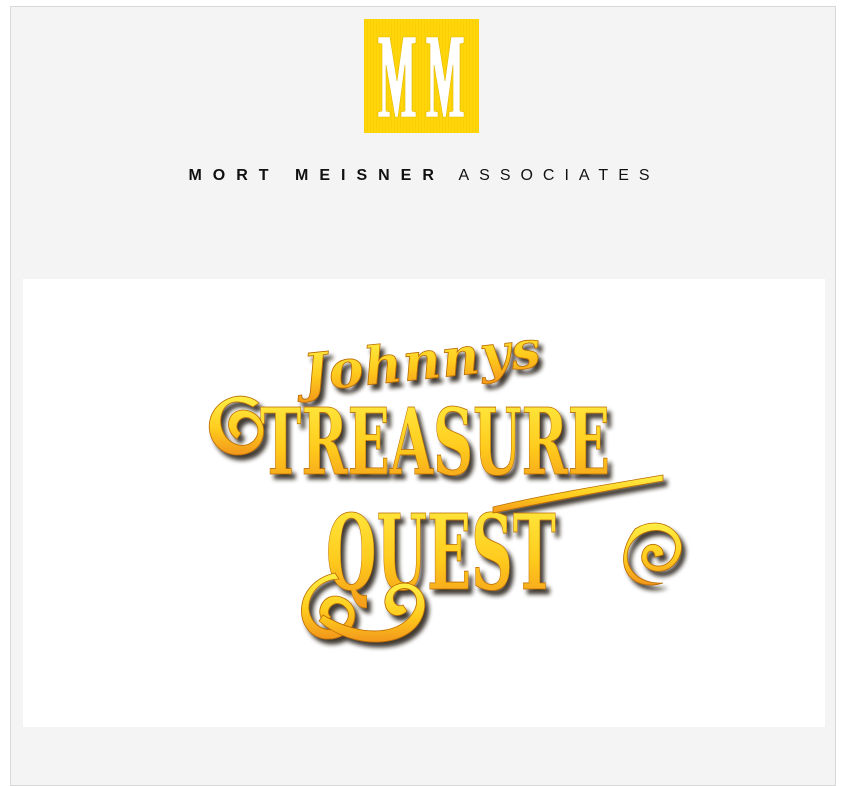 The height and width of the screenshot is (786, 842). Describe the element at coordinates (559, 175) in the screenshot. I see `agency-name-light: ASSOCIATES` at that location.